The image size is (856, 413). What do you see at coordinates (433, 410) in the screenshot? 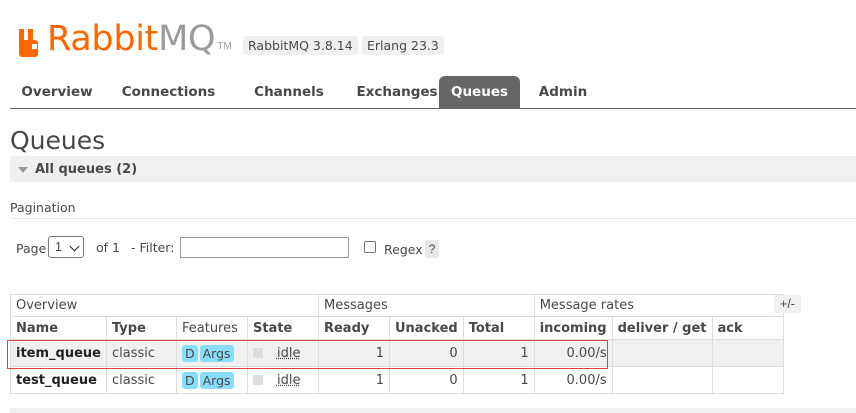
I see `bottom-section-bar` at bounding box center [433, 410].